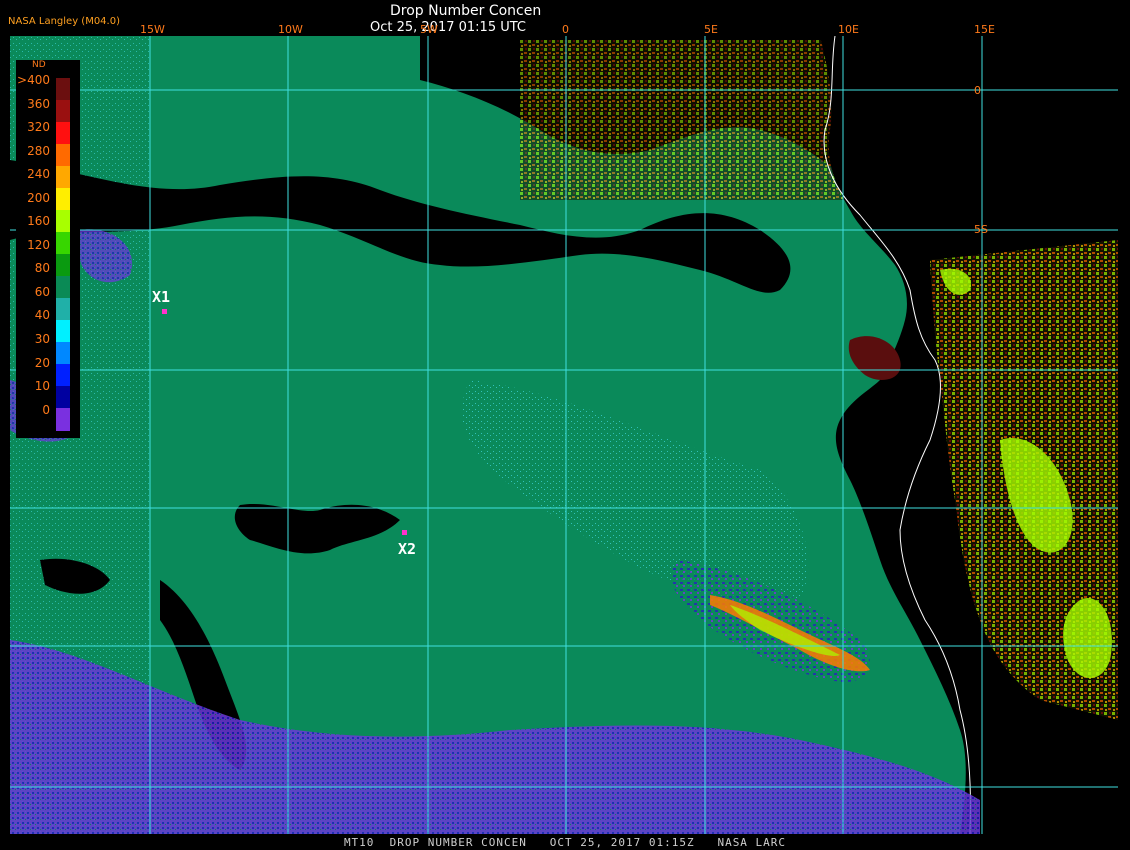  What do you see at coordinates (711, 29) in the screenshot?
I see `lon-label-5e: 5E` at bounding box center [711, 29].